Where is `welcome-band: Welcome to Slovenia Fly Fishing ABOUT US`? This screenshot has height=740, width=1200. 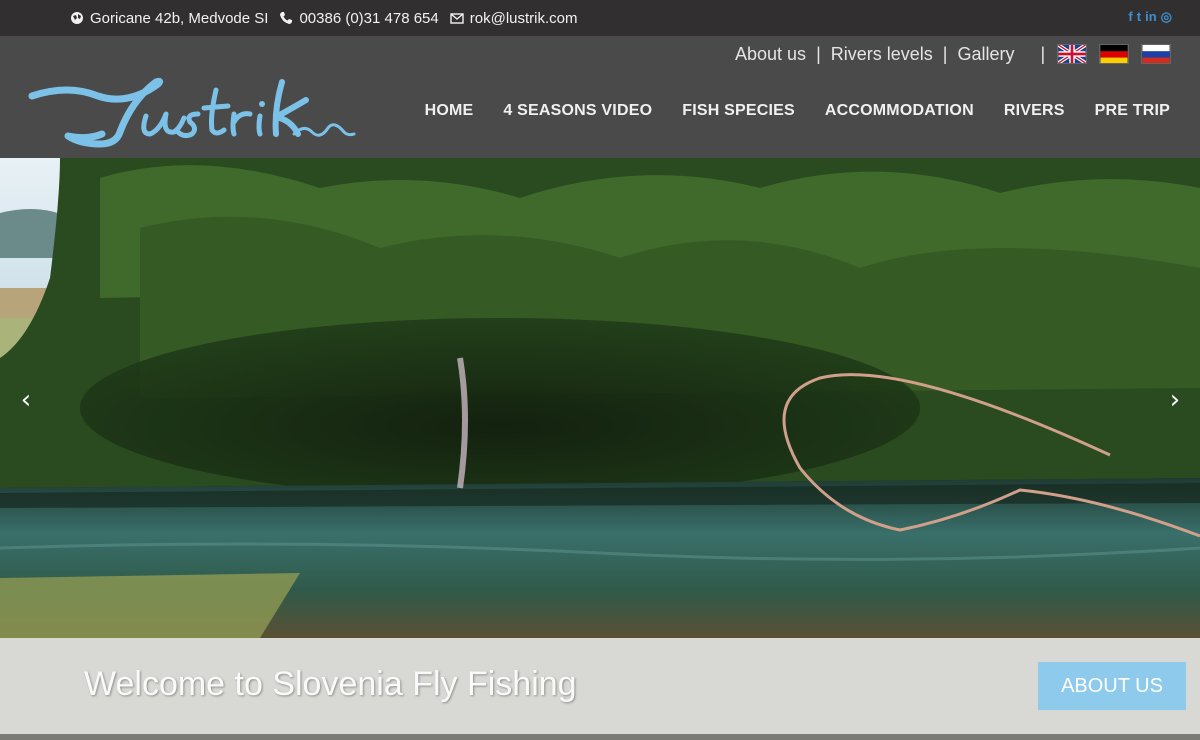
welcome-band: Welcome to Slovenia Fly Fishing ABOUT US is located at coordinates (600, 689).